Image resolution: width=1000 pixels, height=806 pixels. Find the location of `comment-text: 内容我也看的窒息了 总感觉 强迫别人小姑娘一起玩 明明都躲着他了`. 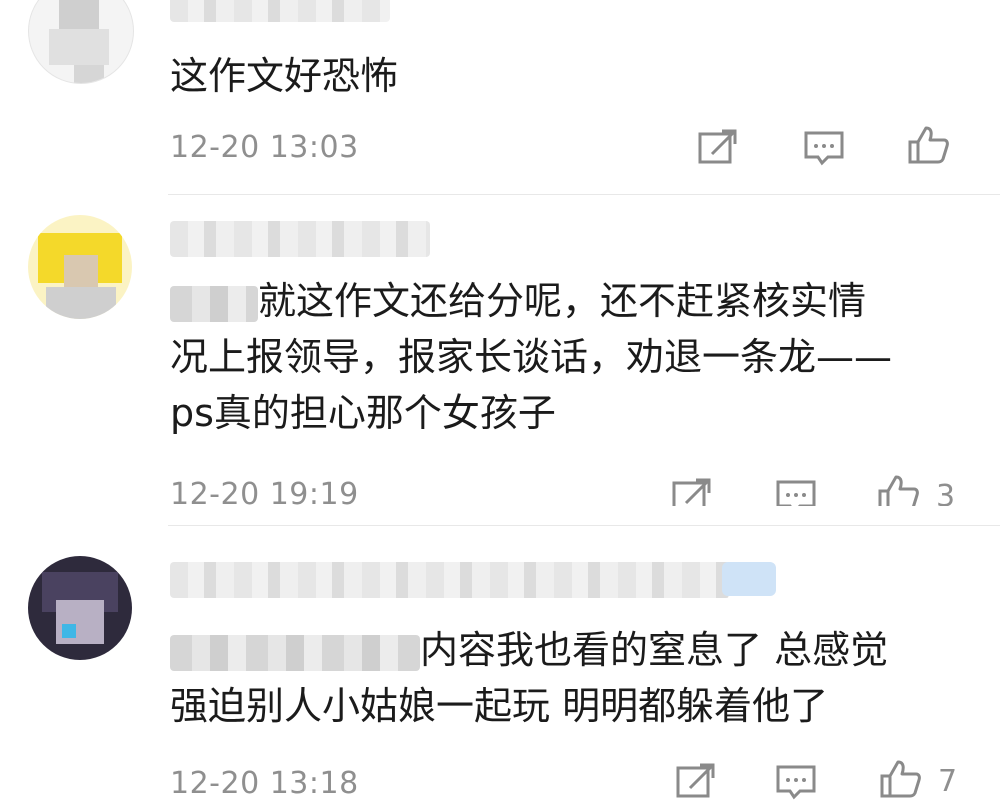

comment-text: 内容我也看的窒息了 总感觉 强迫别人小姑娘一起玩 明明都躲着他了 is located at coordinates (529, 678).